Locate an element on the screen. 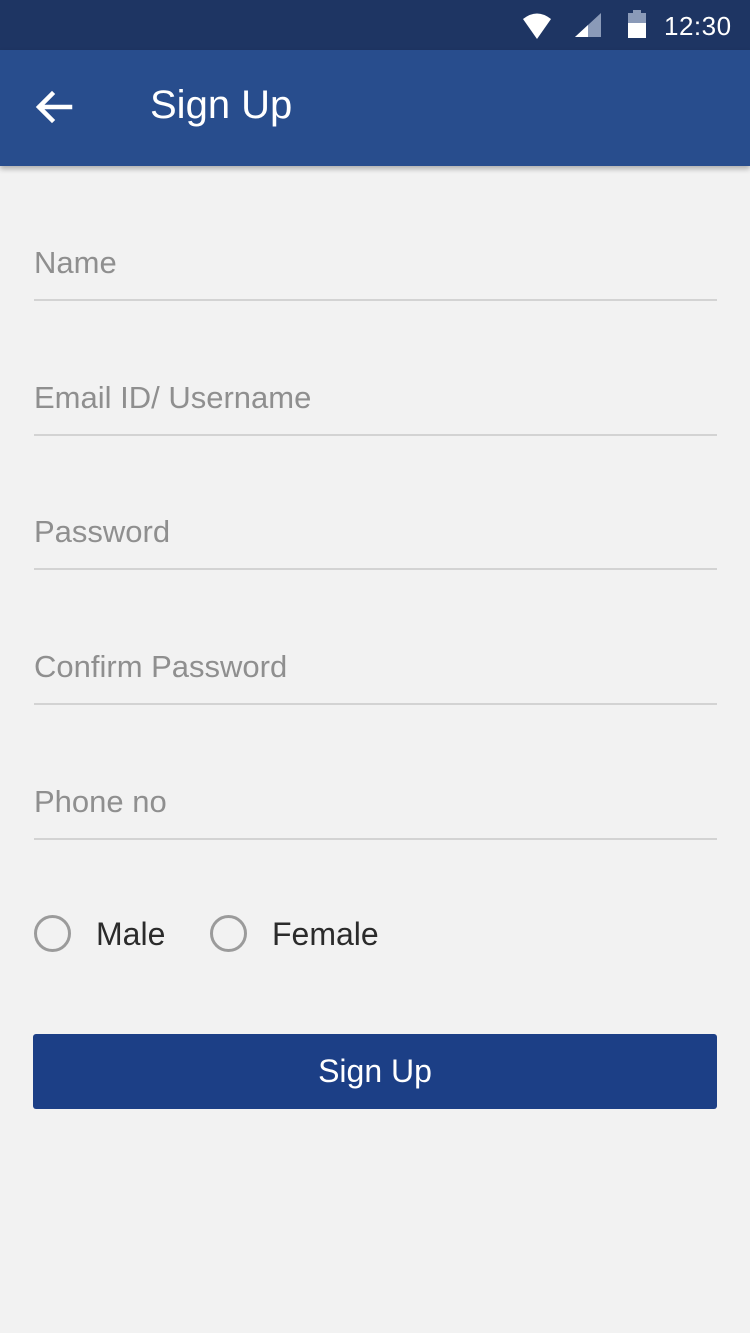 Image resolution: width=750 pixels, height=1333 pixels. phone-input is located at coordinates (375, 802).